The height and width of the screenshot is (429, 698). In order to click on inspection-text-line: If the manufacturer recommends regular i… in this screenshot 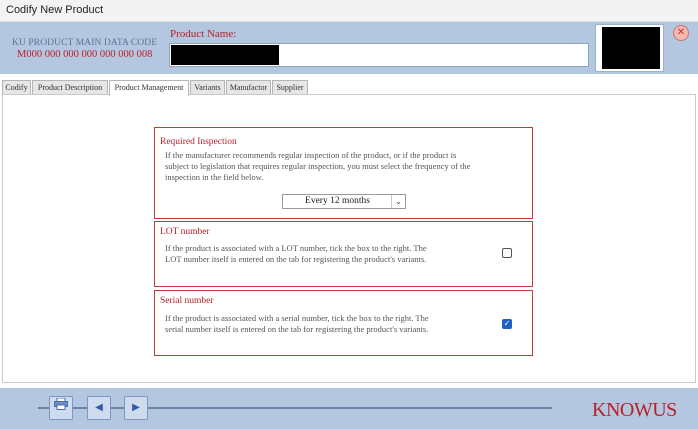, I will do `click(311, 155)`.